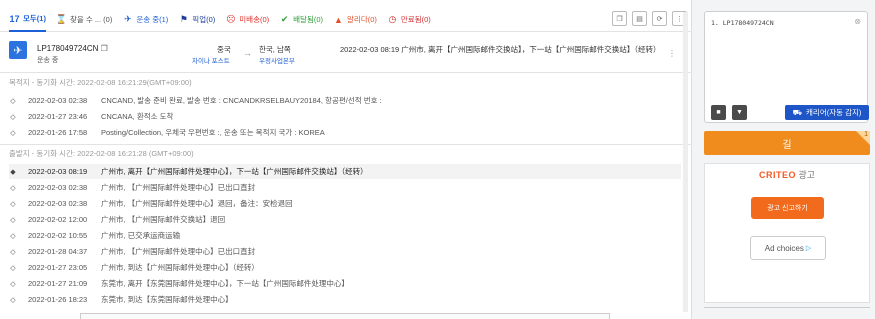 Image resolution: width=875 pixels, height=319 pixels. I want to click on tab-alert: ▲ 알리다(0), so click(355, 20).